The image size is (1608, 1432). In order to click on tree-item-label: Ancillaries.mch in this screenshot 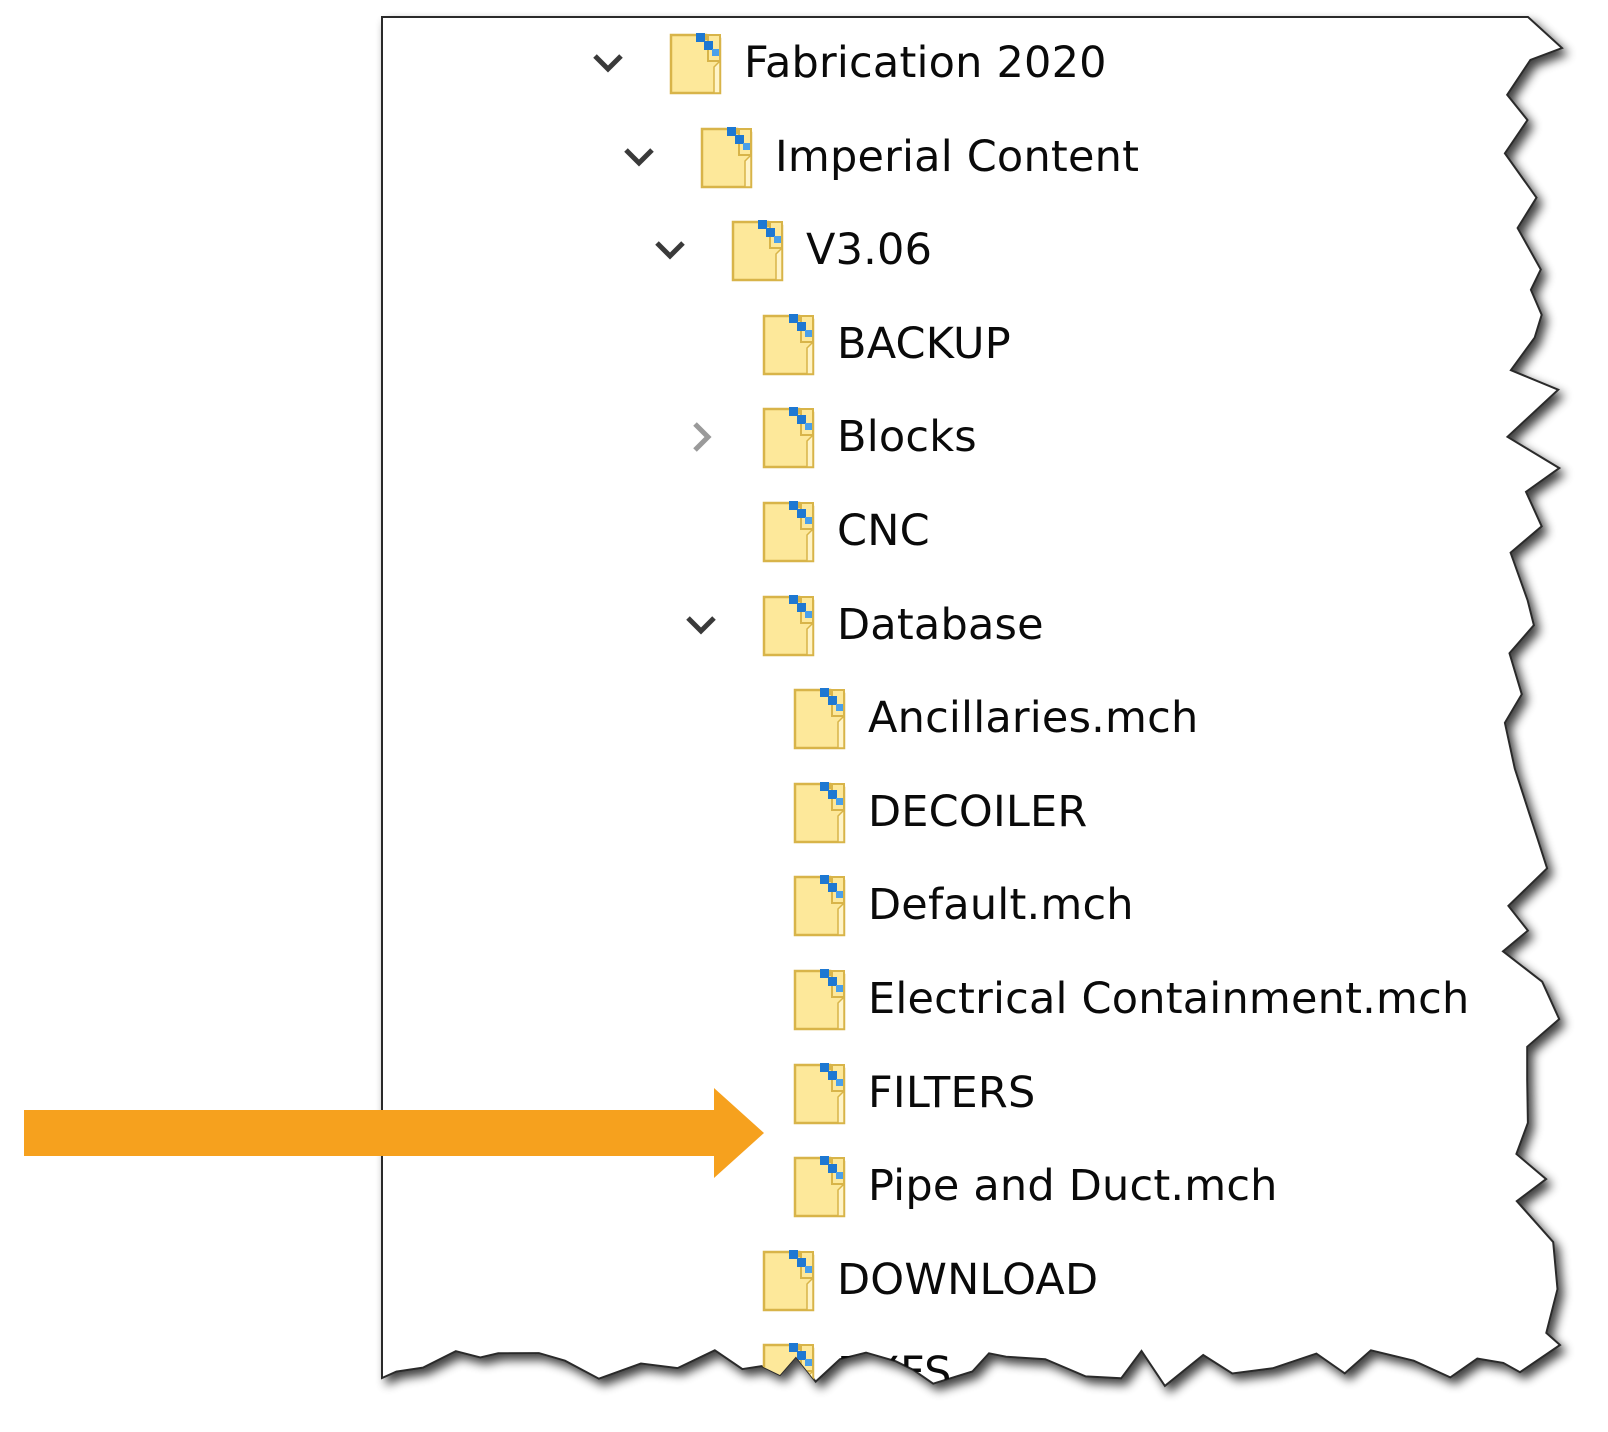, I will do `click(1033, 718)`.